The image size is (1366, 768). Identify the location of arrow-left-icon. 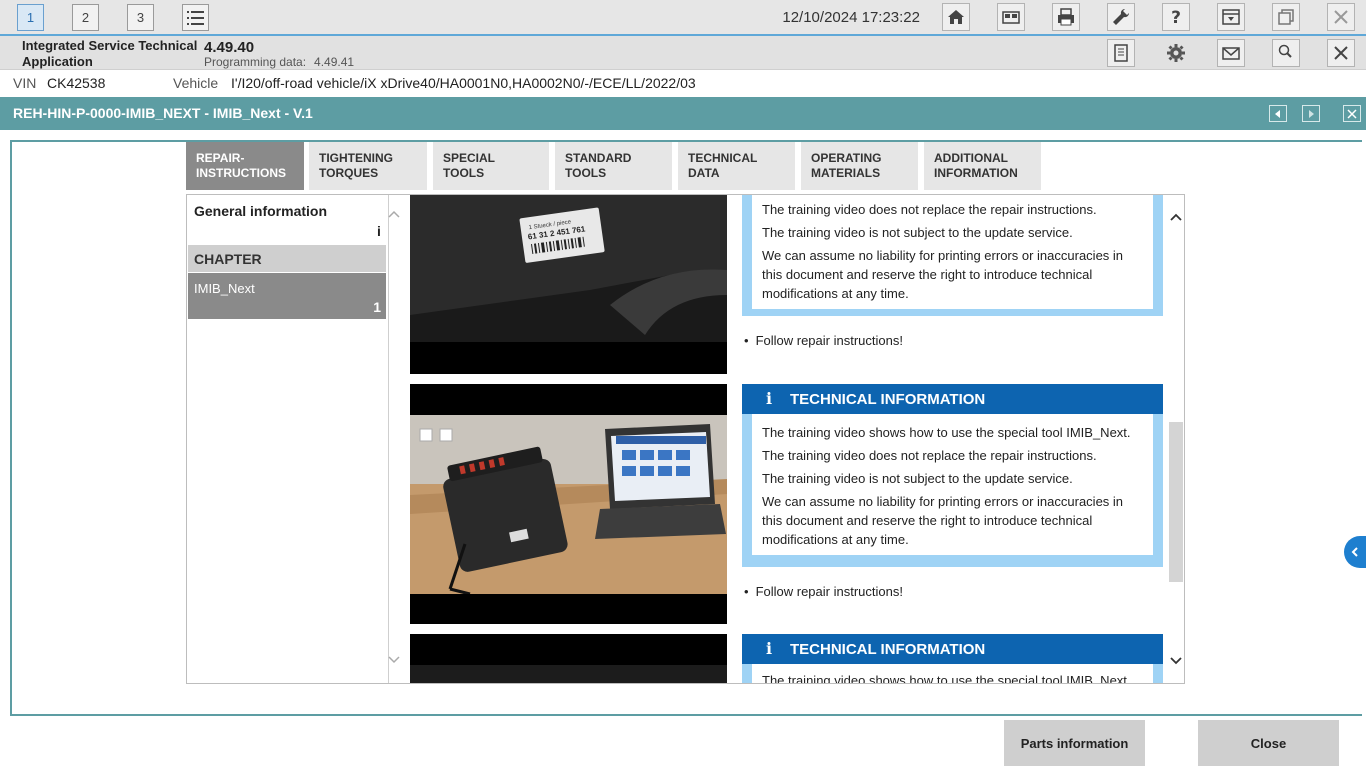
(1277, 113).